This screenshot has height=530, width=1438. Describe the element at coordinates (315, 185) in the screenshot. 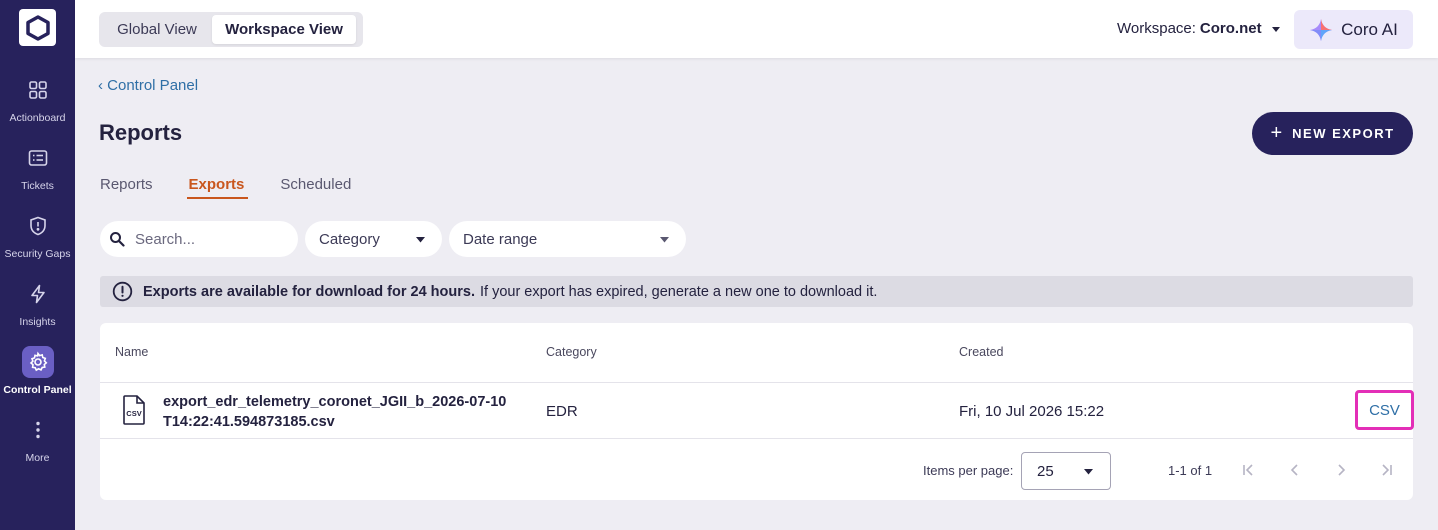

I see `tab-scheduled: Scheduled` at that location.